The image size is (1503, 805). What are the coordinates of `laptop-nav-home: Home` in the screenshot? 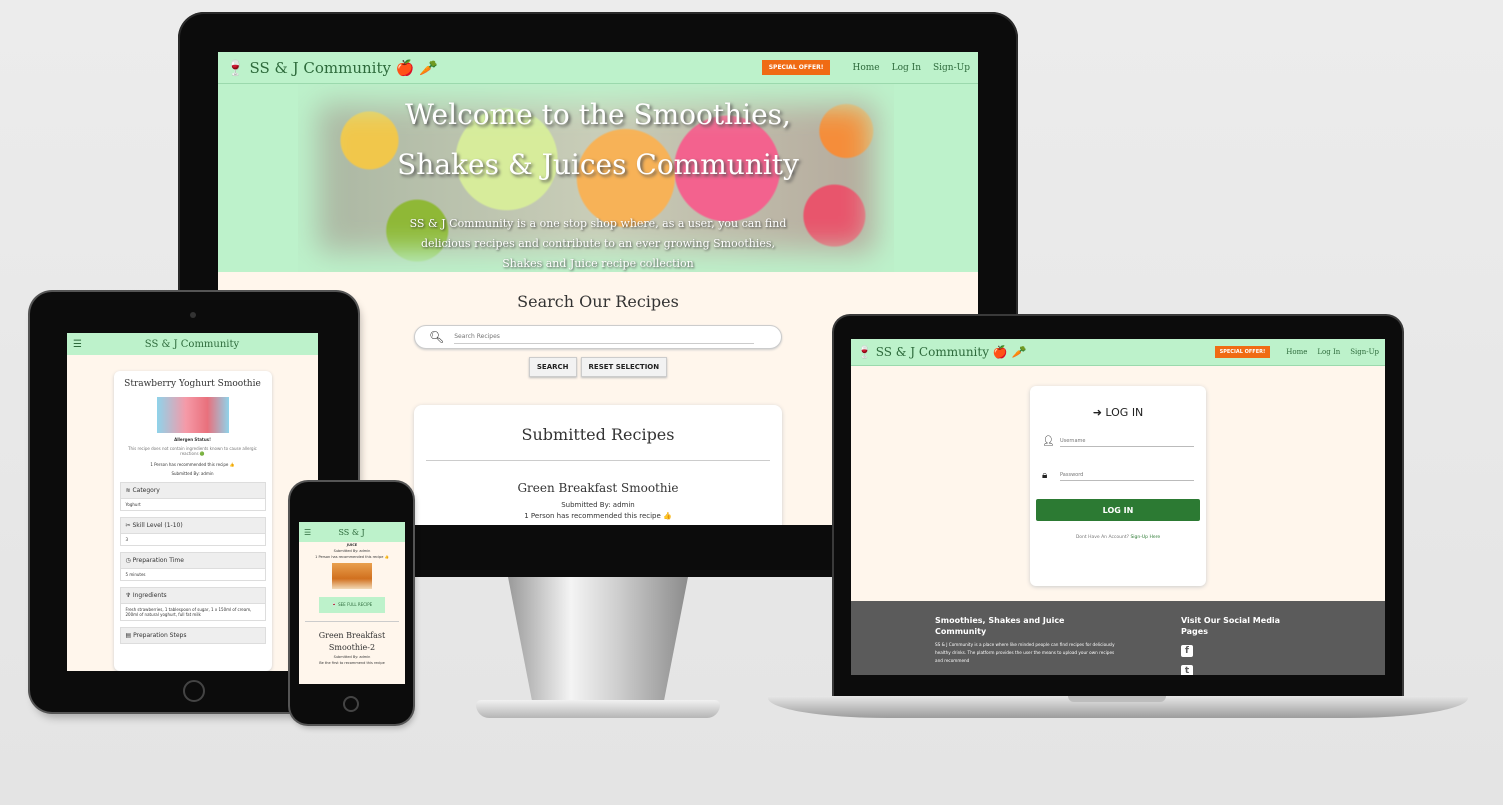 It's located at (1296, 352).